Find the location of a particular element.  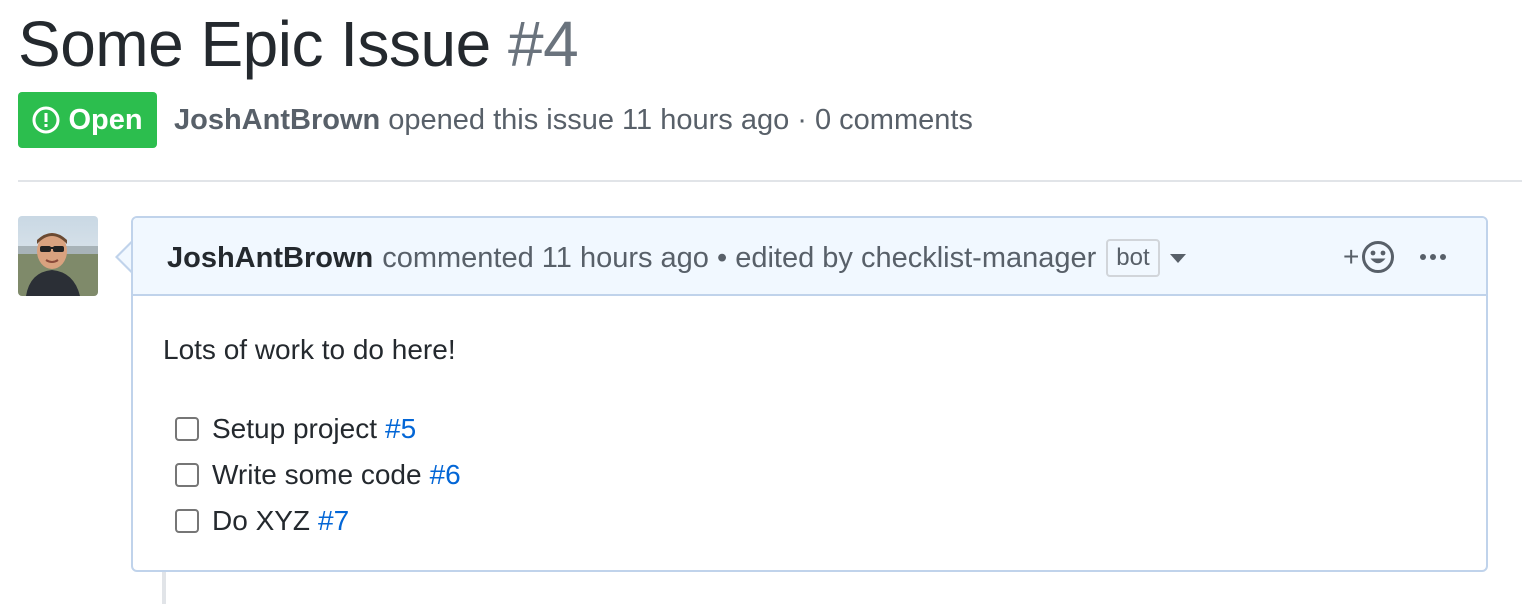

task-issue-link: #5 is located at coordinates (400, 429).